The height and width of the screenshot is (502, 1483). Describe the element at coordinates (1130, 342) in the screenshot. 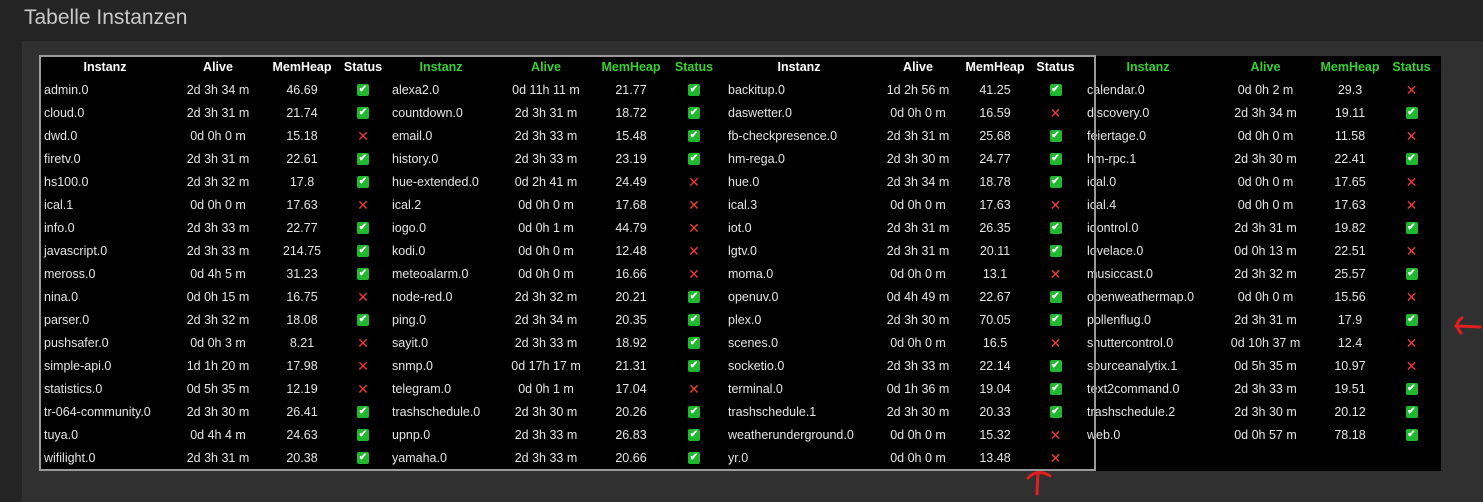

I see `instance-name: shuttercontrol.0` at that location.